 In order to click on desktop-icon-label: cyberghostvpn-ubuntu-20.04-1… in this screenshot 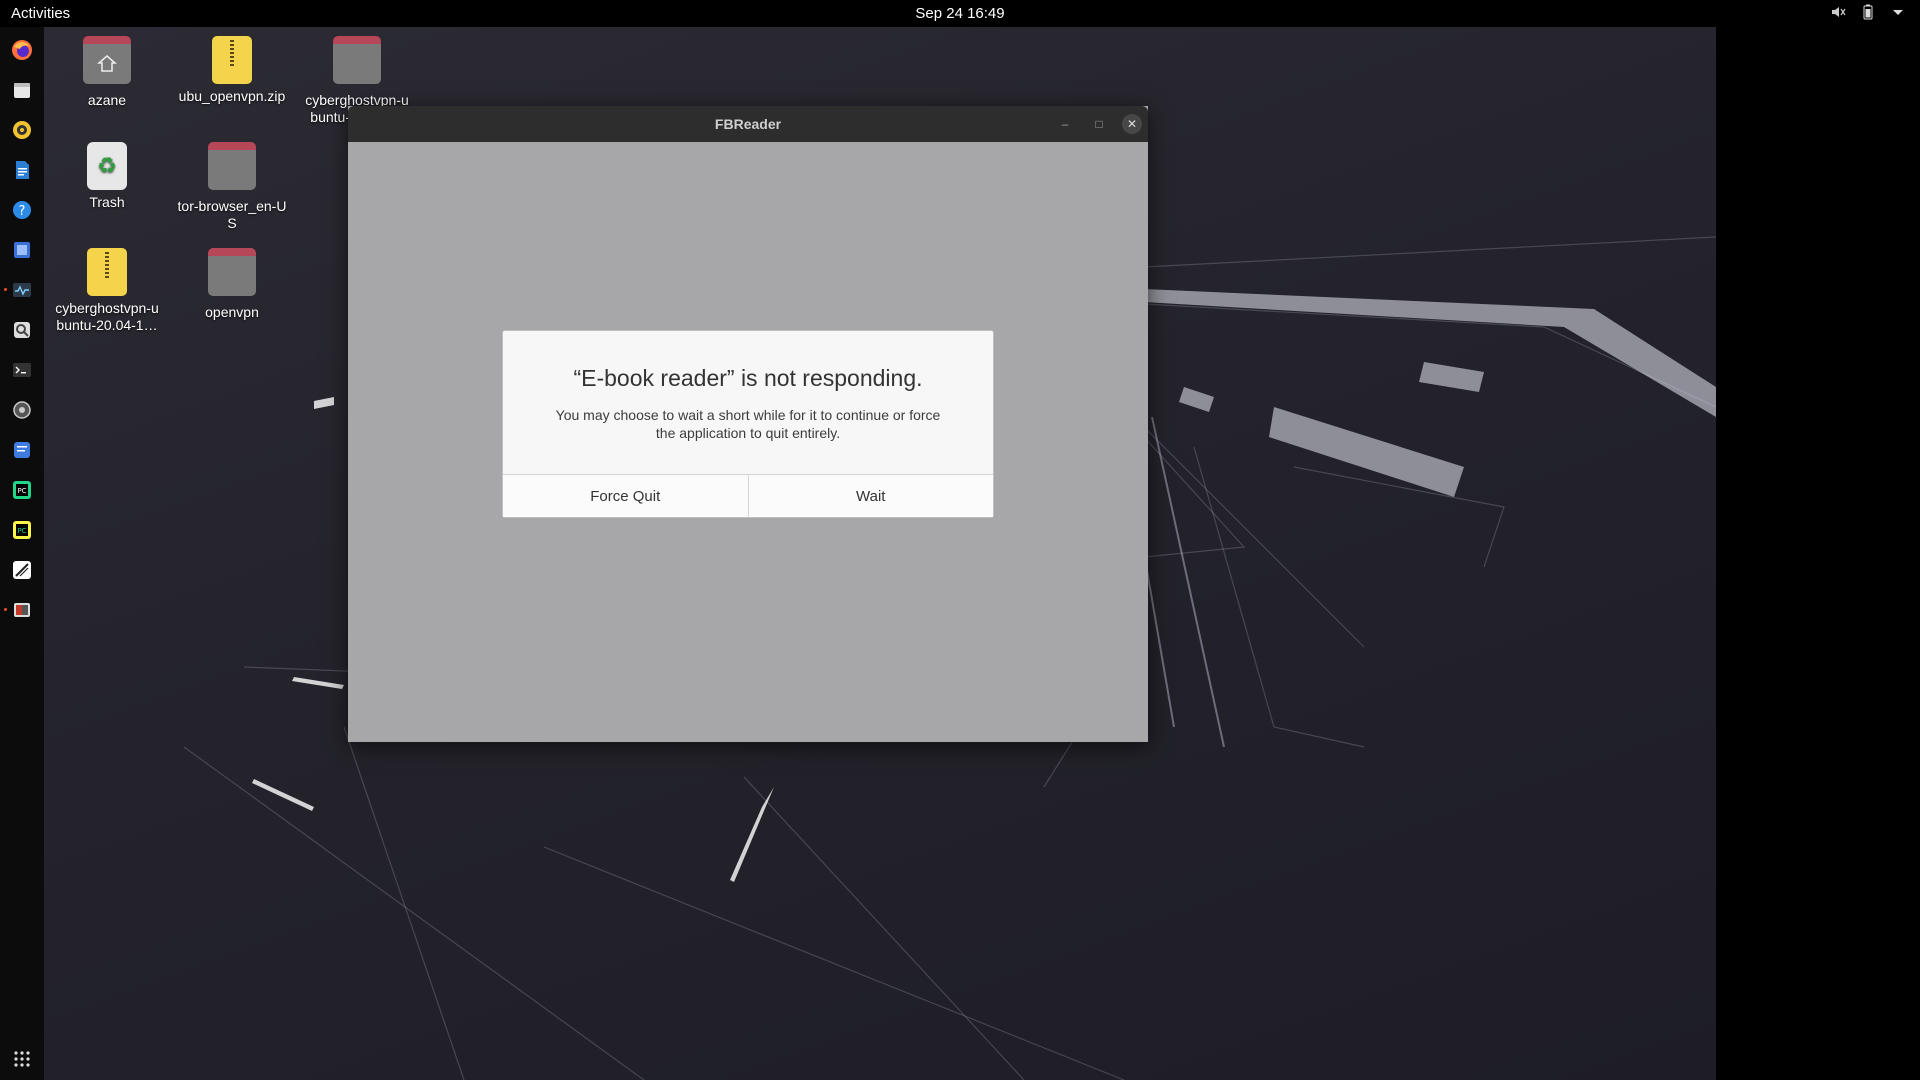, I will do `click(107, 316)`.